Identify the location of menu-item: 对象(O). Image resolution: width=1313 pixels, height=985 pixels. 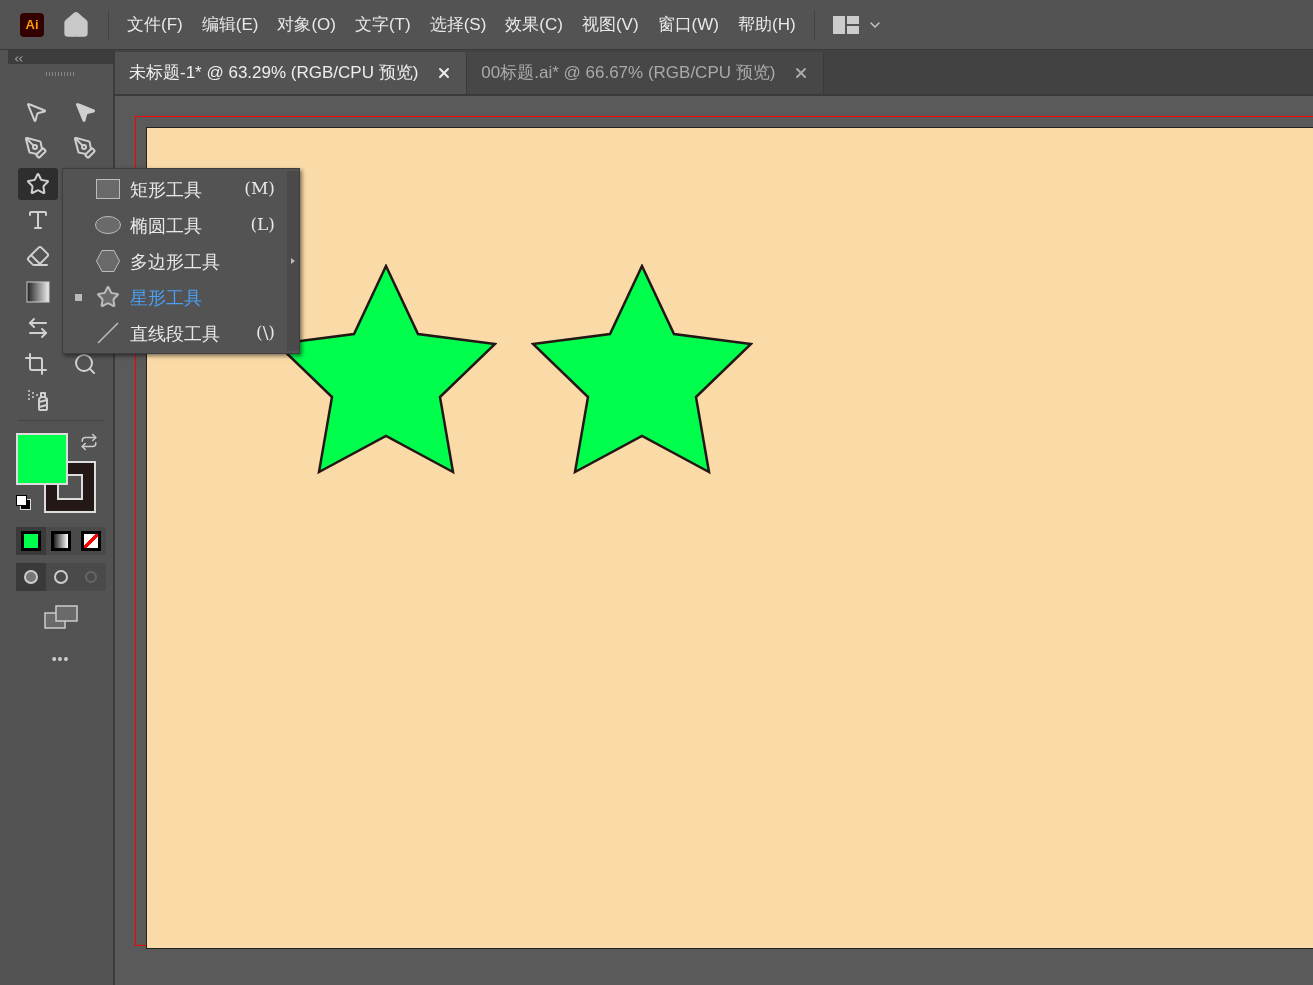
(306, 24).